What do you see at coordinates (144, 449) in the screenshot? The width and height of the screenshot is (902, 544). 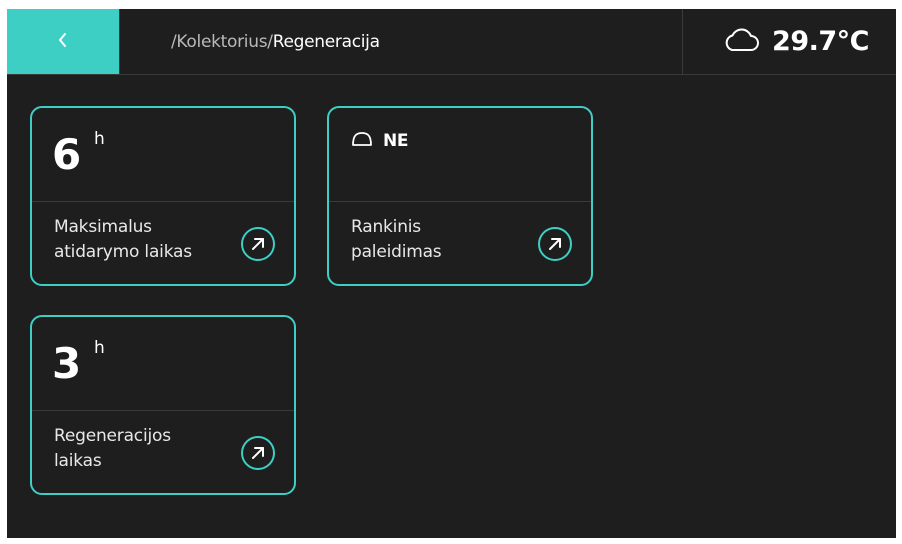 I see `card-label: Regeneracijos laikas` at bounding box center [144, 449].